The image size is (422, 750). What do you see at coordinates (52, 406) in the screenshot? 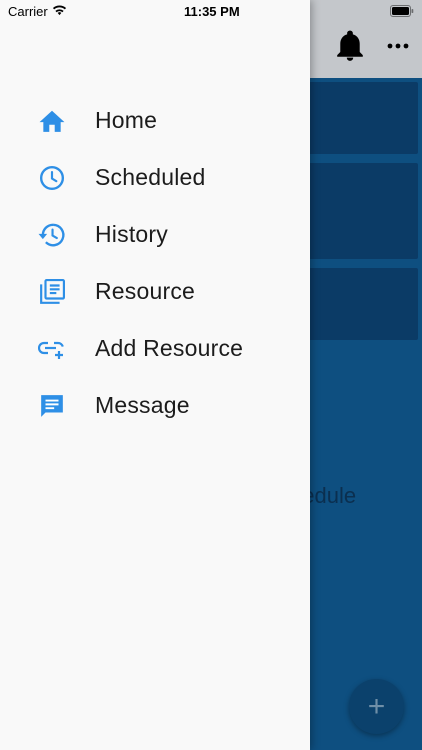
I see `message-icon` at bounding box center [52, 406].